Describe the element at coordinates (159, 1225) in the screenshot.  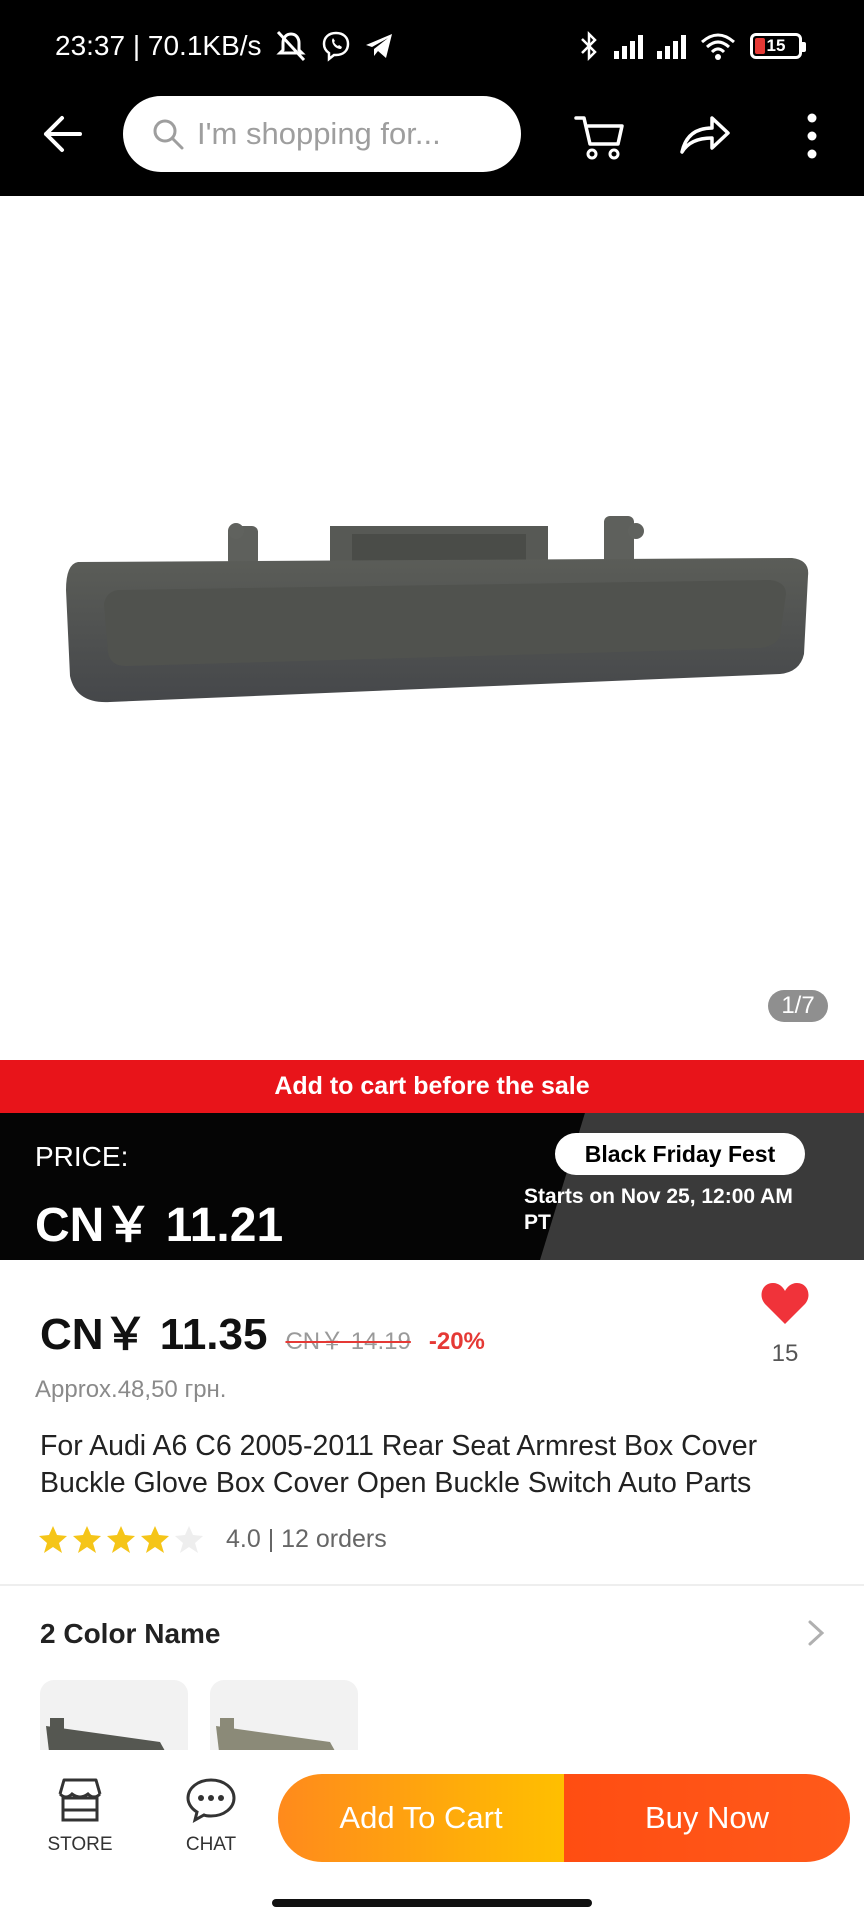
I see `promo-sale-price: CN￥ 11.21` at that location.